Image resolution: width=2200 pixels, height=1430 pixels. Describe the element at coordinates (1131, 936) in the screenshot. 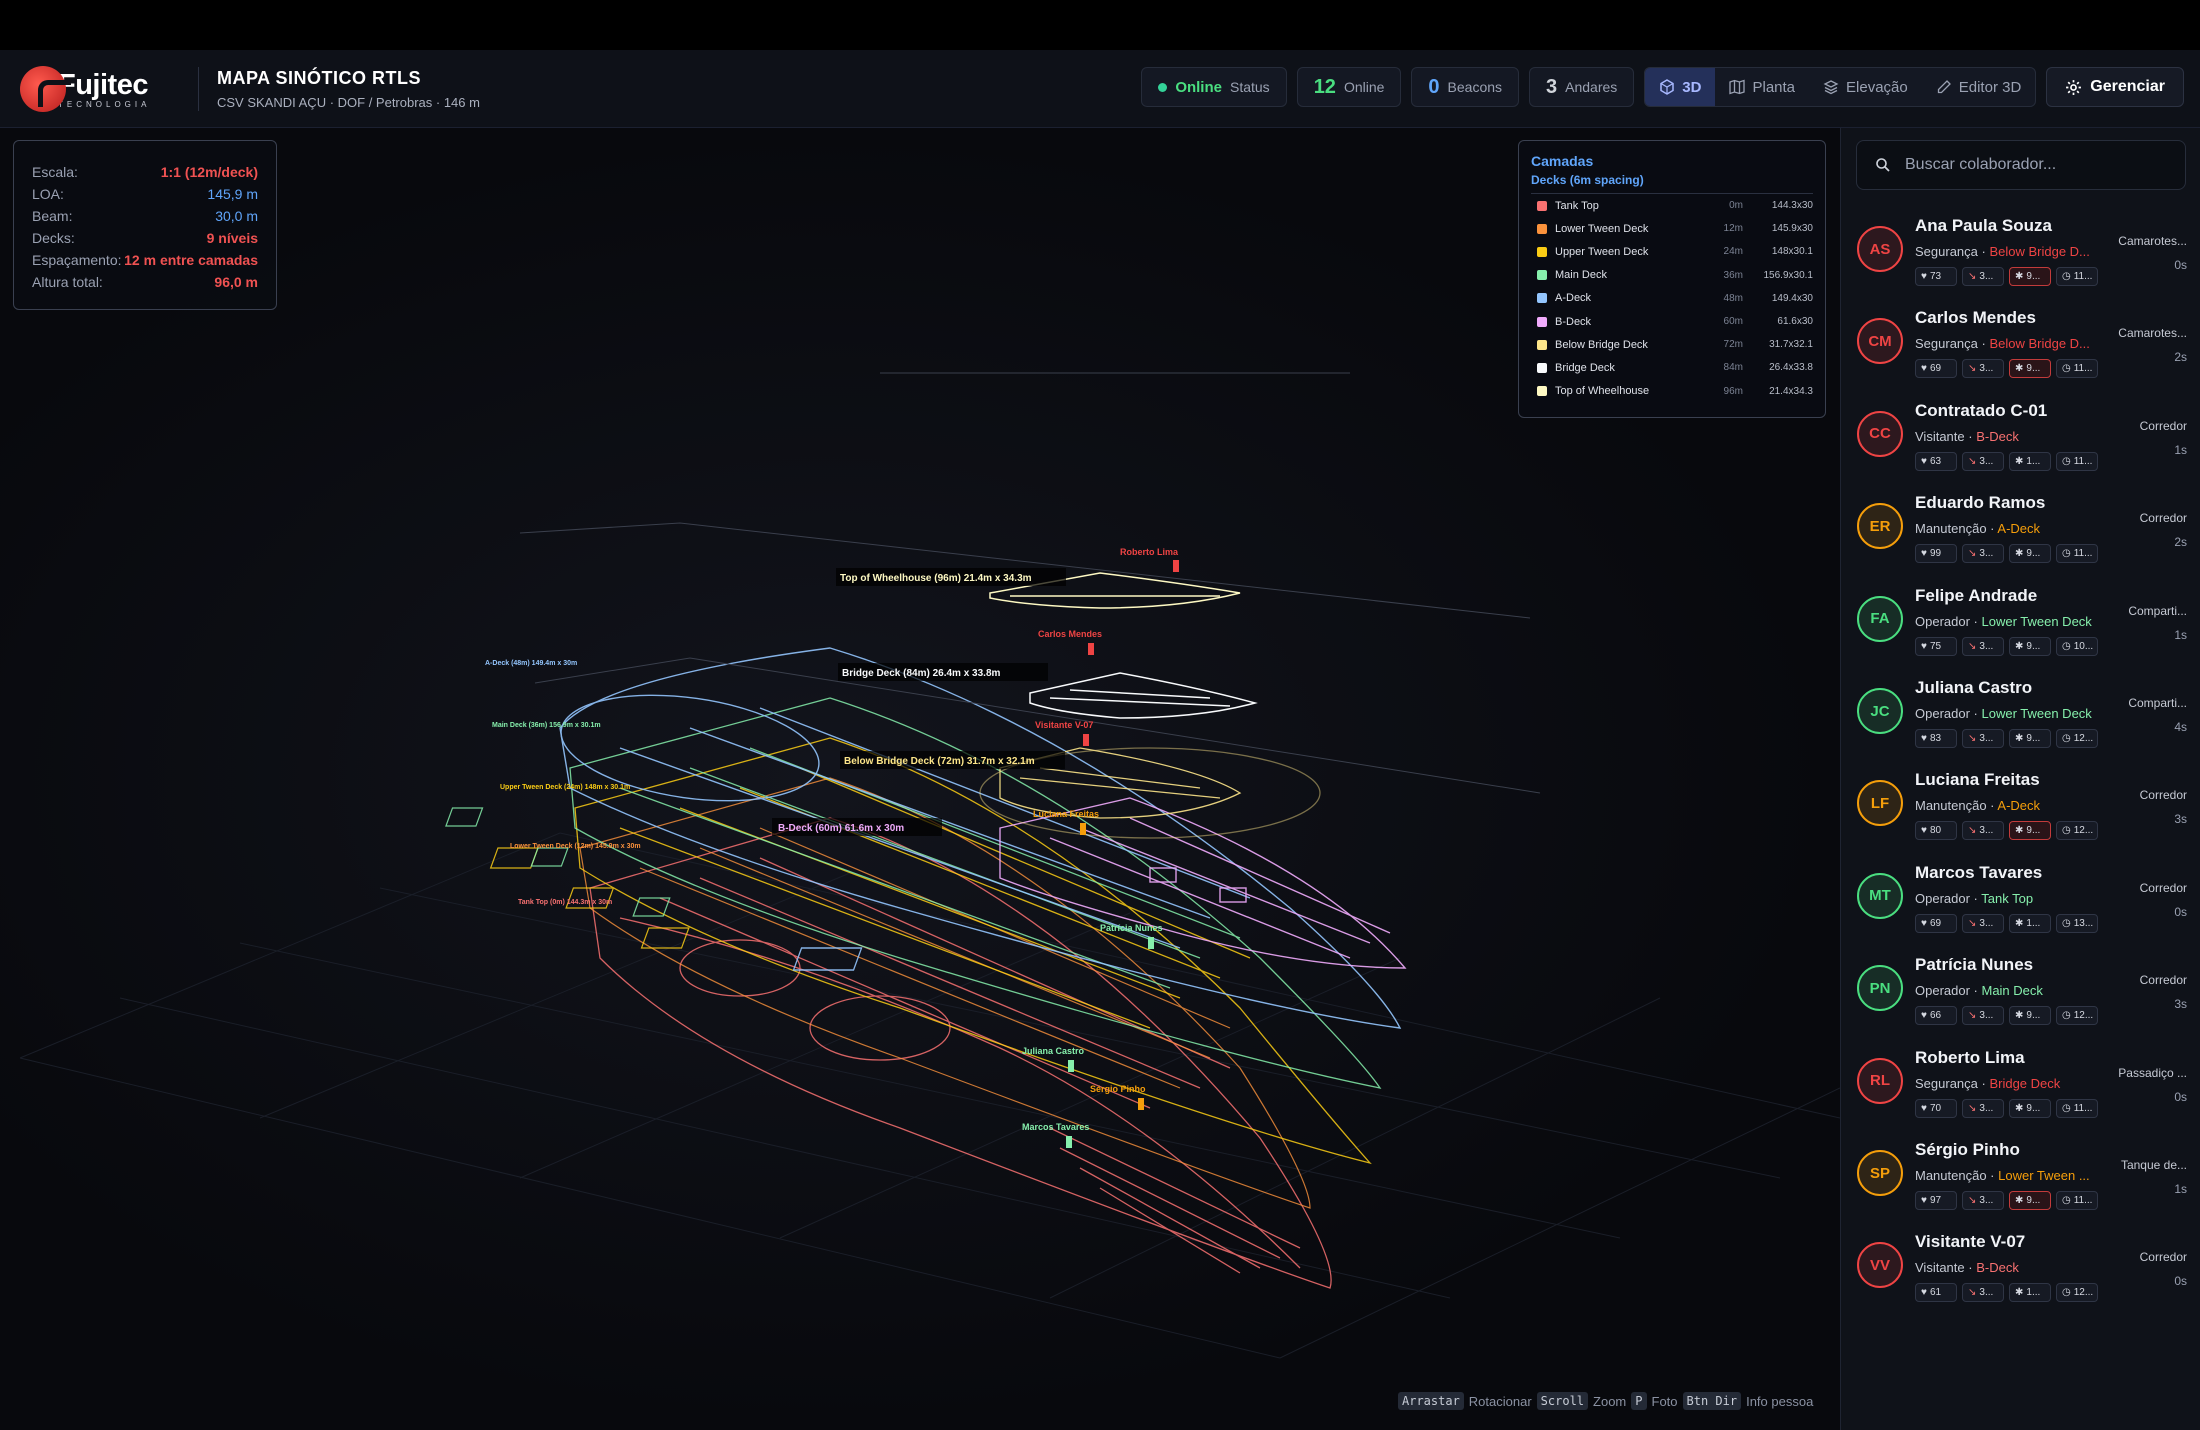

I see `marker-patricia-nunes: Patrícia Nunes` at that location.